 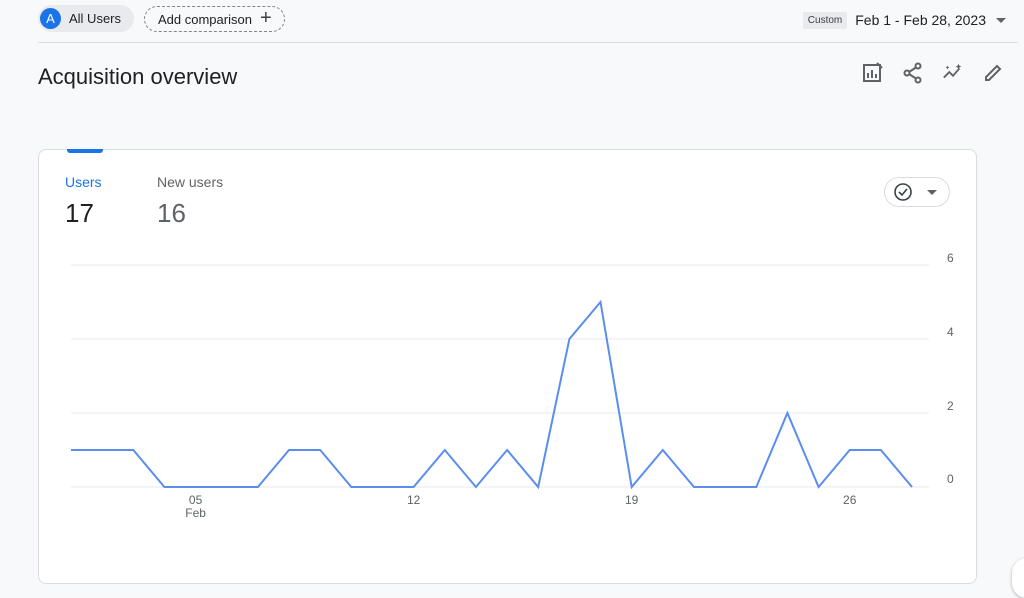 What do you see at coordinates (950, 258) in the screenshot?
I see `y-tick-label: 6` at bounding box center [950, 258].